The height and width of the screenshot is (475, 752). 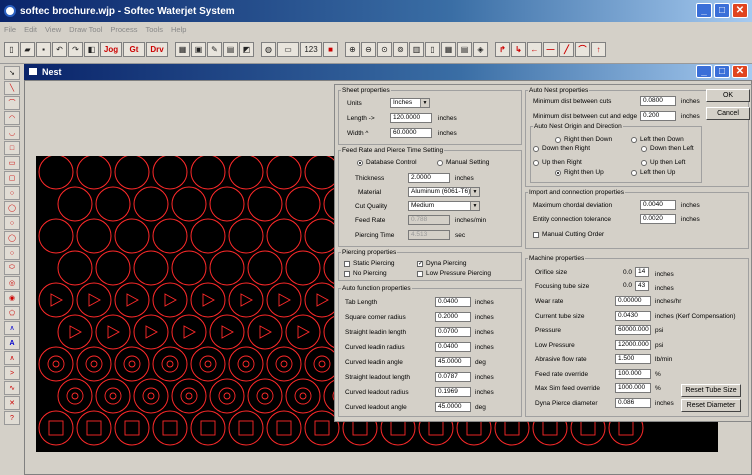 What do you see at coordinates (12, 103) in the screenshot?
I see `arc-tool-icon: ⌒` at bounding box center [12, 103].